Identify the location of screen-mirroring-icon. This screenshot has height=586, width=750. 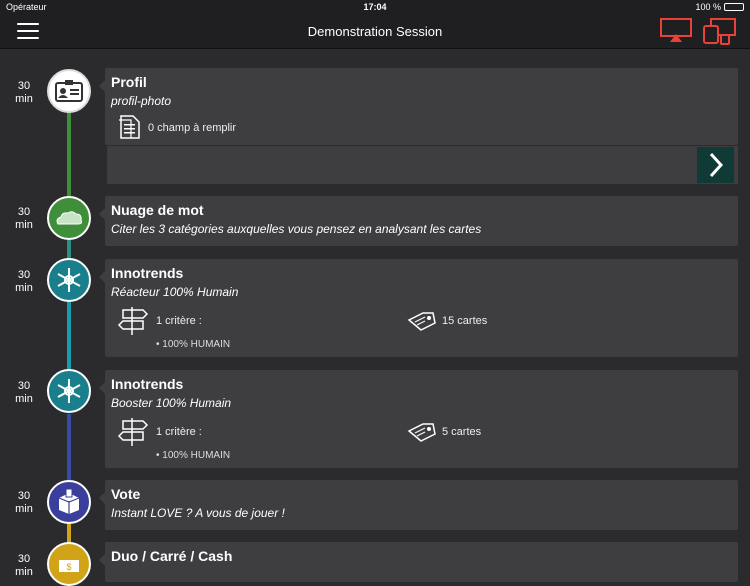
(720, 31).